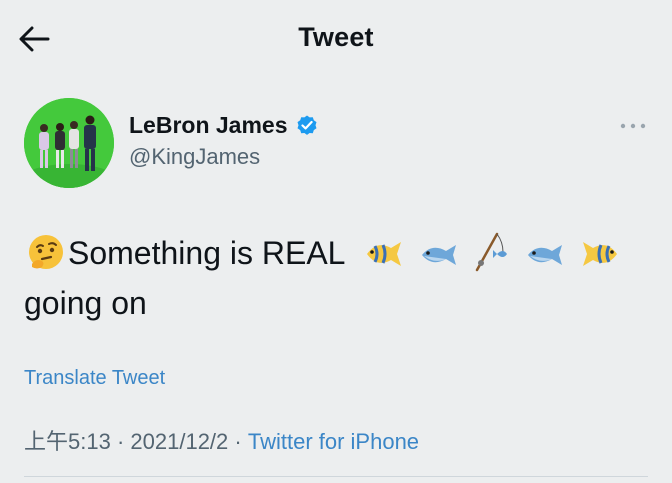  What do you see at coordinates (67, 441) in the screenshot?
I see `tweet-time: 上午5:13` at bounding box center [67, 441].